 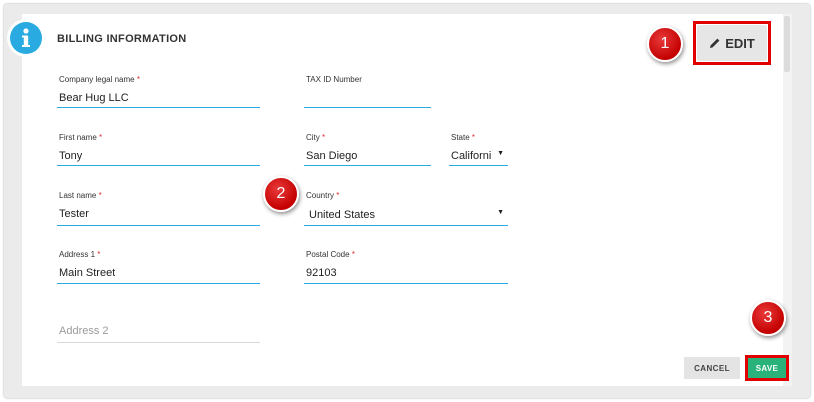 What do you see at coordinates (323, 195) in the screenshot?
I see `country-label: Country *` at bounding box center [323, 195].